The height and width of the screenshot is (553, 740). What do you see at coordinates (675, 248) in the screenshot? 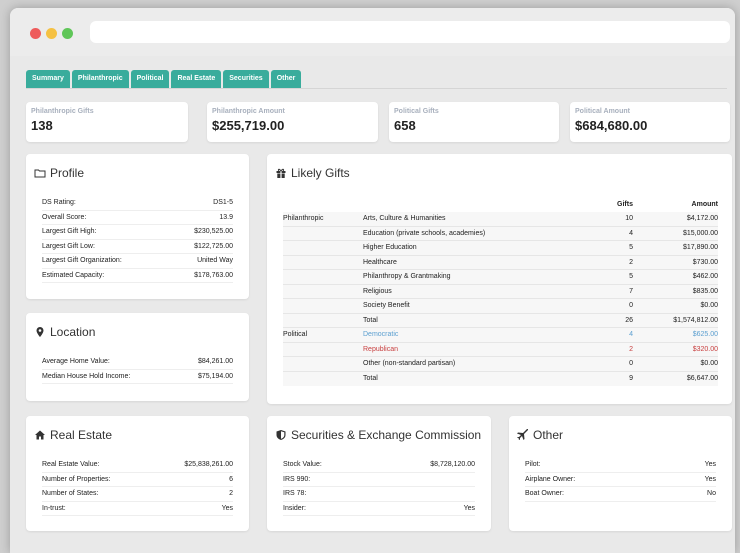
I see `amount-cell: $17,890.00` at bounding box center [675, 248].